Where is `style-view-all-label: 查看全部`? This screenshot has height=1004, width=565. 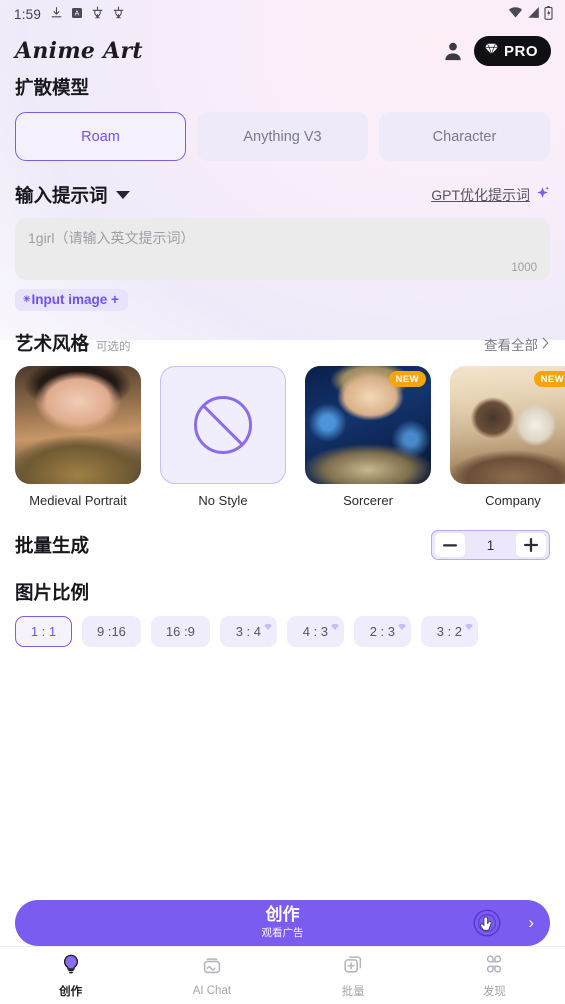 style-view-all-label: 查看全部 is located at coordinates (511, 345).